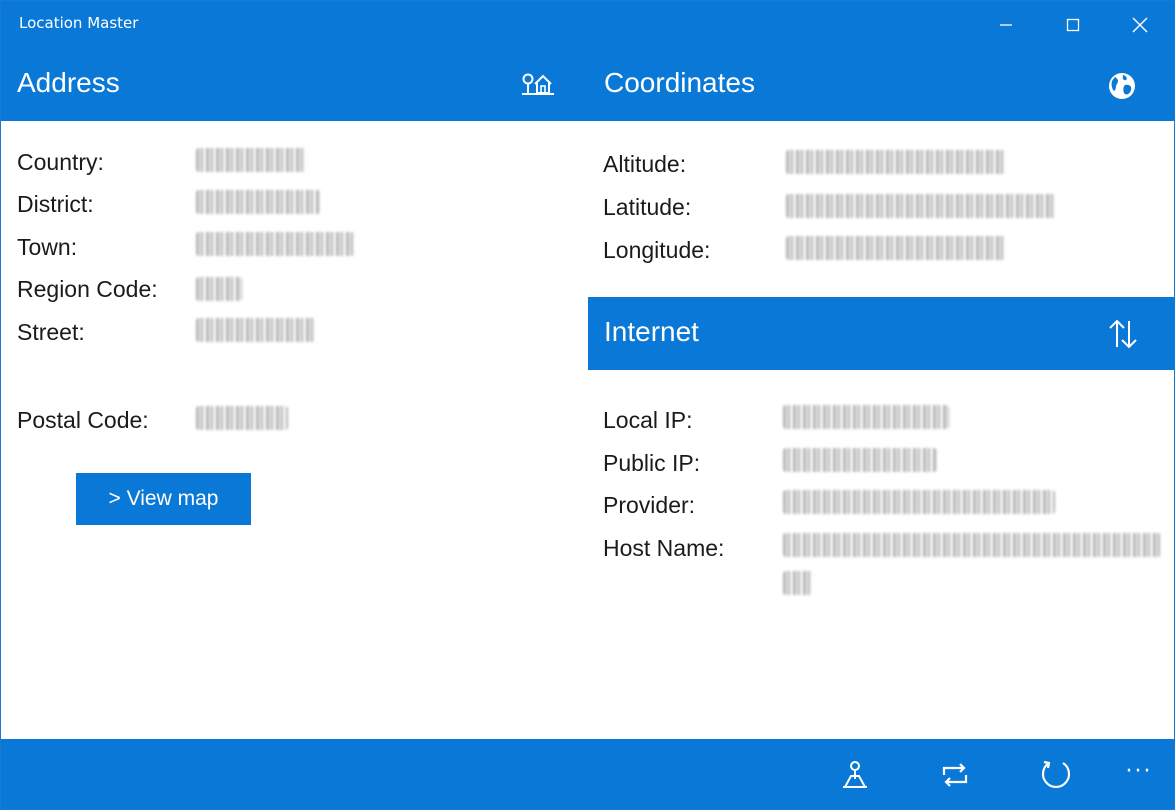 This screenshot has height=810, width=1175. What do you see at coordinates (972, 545) in the screenshot?
I see `host-name-value: ██████` at bounding box center [972, 545].